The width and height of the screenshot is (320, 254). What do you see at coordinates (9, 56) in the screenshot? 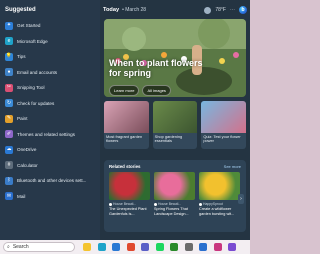
I see `tips-icon: 💡` at bounding box center [9, 56].